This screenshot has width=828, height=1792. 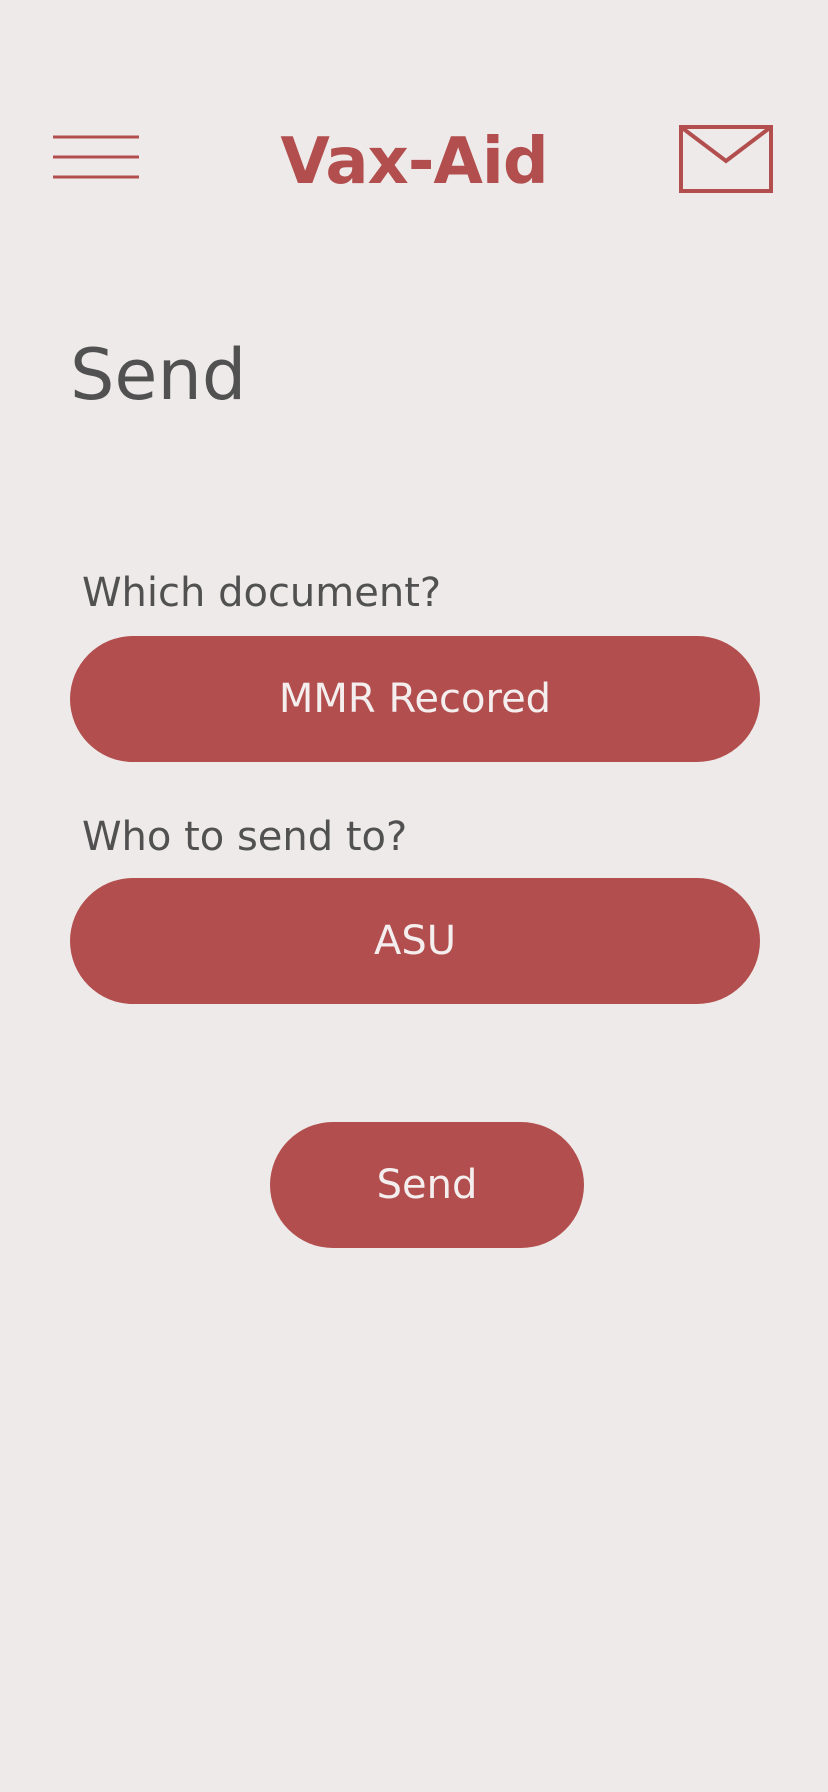 What do you see at coordinates (262, 593) in the screenshot?
I see `document-label: Which document?` at bounding box center [262, 593].